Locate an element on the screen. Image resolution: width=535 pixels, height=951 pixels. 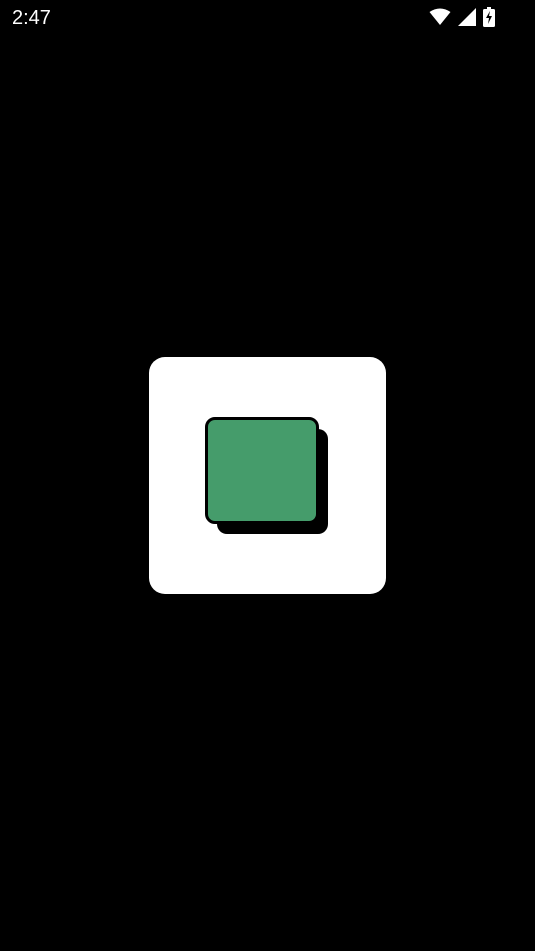
splash-card is located at coordinates (267, 475).